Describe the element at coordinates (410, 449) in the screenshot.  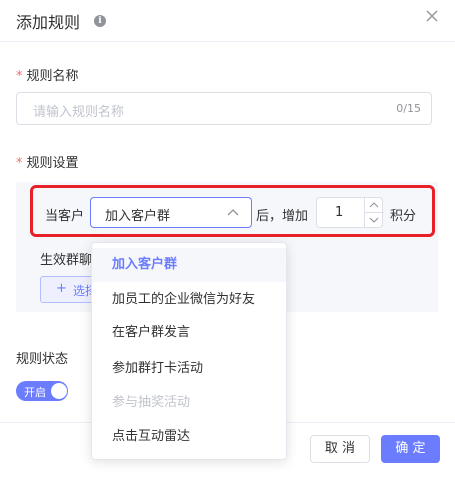
I see `confirm-button: 确 定` at that location.